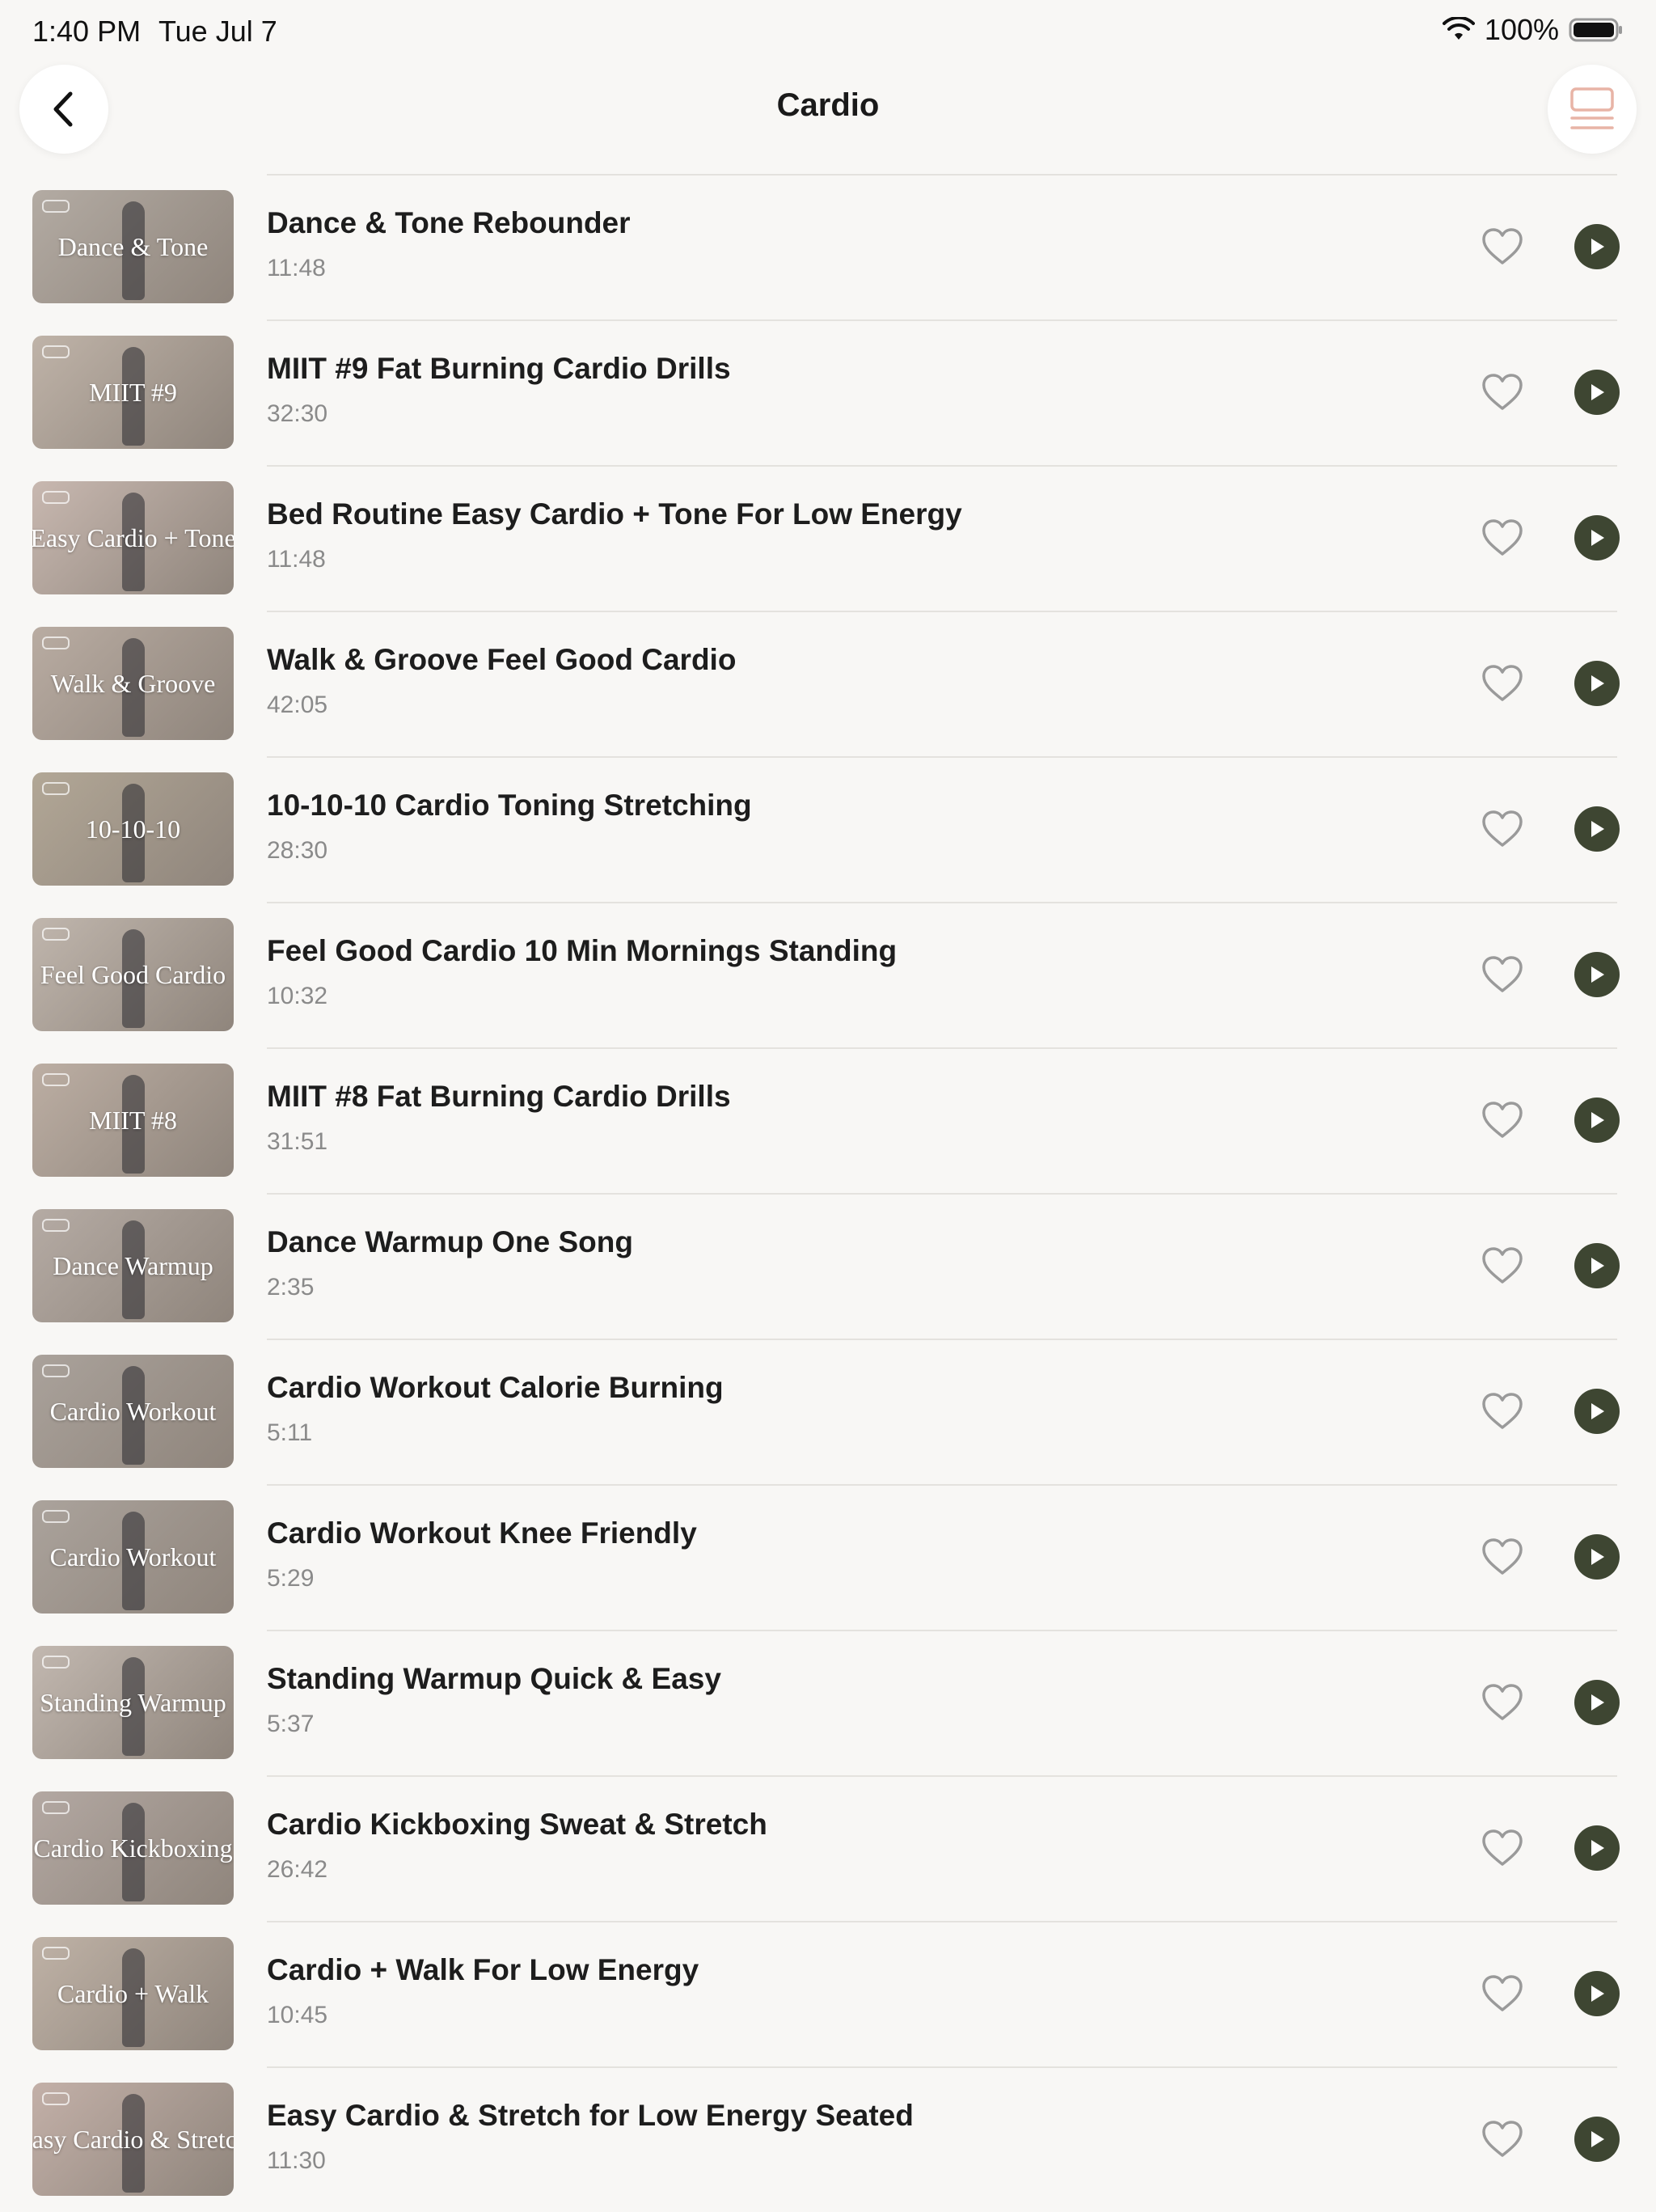  I want to click on thumbnail-title: Standing Warmup, so click(133, 1703).